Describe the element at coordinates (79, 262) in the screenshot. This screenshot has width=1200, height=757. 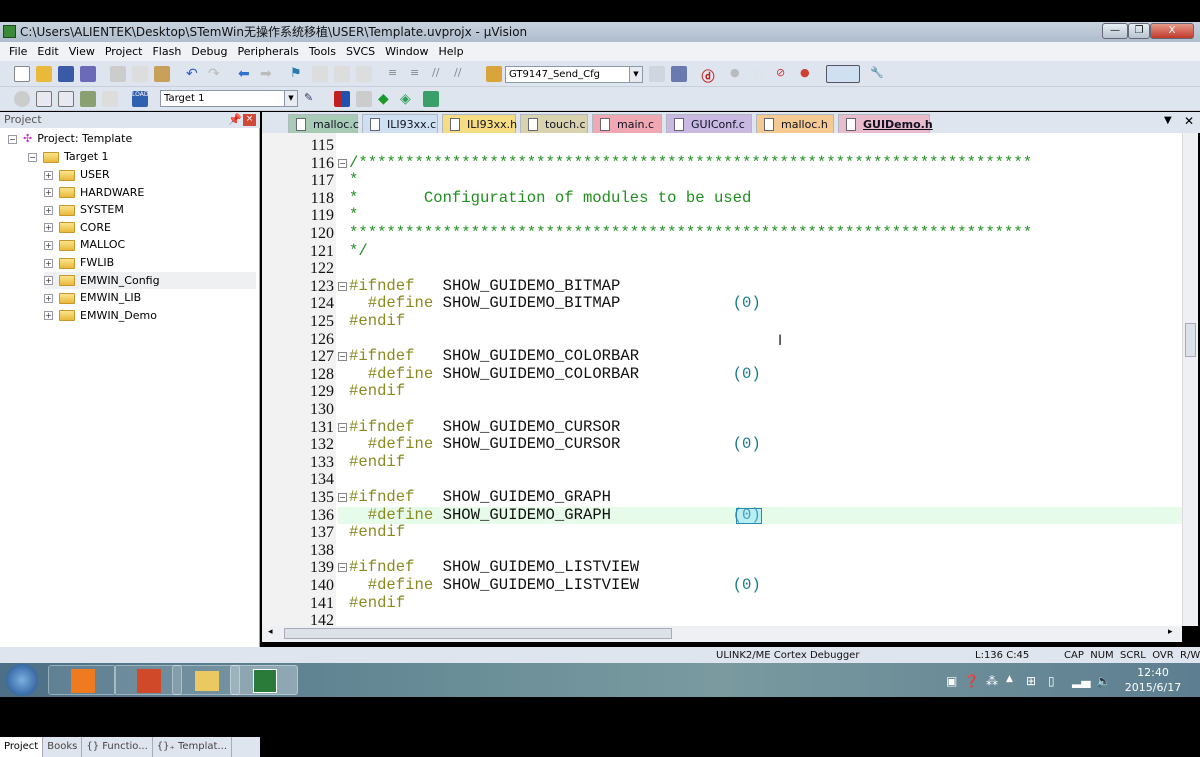
I see `tree-group: + FWLIB` at that location.